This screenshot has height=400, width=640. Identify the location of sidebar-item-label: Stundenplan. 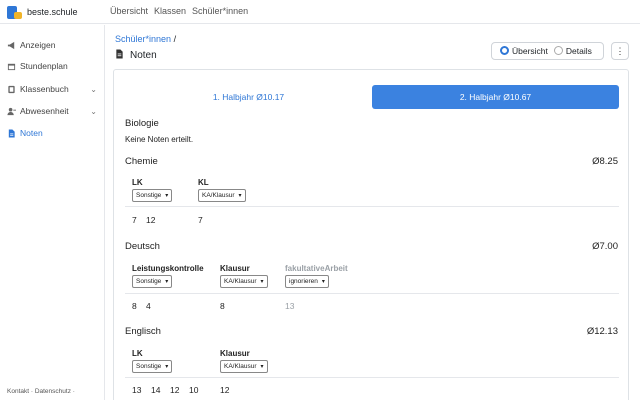
(44, 66).